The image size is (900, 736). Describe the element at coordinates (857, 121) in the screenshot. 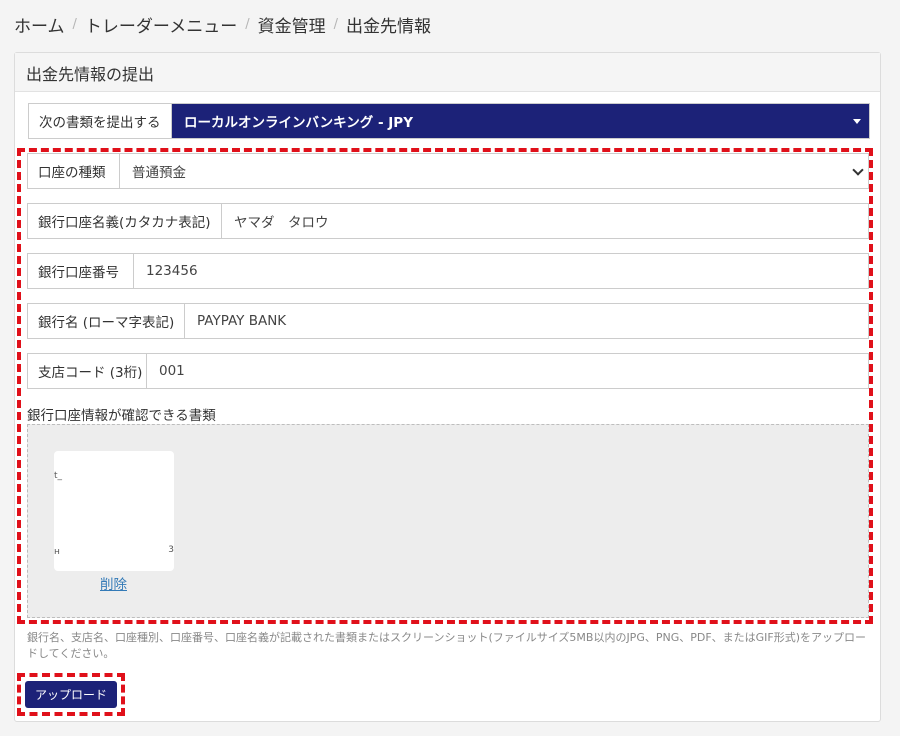

I see `caret-down-icon` at that location.